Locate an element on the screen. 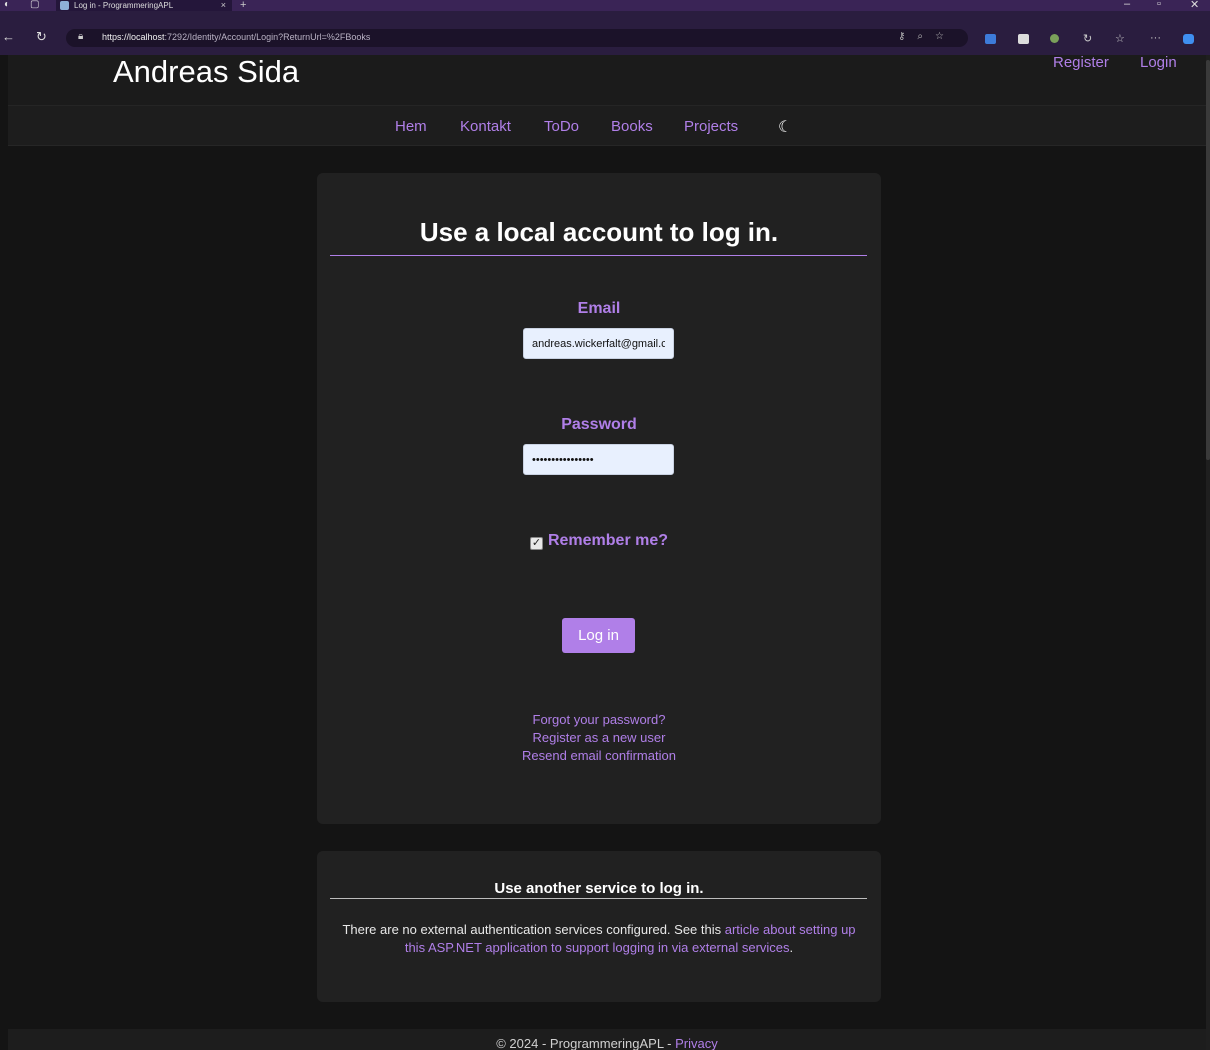 The width and height of the screenshot is (1210, 1050). browser-tab-strip: ◐ ▢ Log in - ProgrammeringAPL × + – ▫ ✕ is located at coordinates (605, 5).